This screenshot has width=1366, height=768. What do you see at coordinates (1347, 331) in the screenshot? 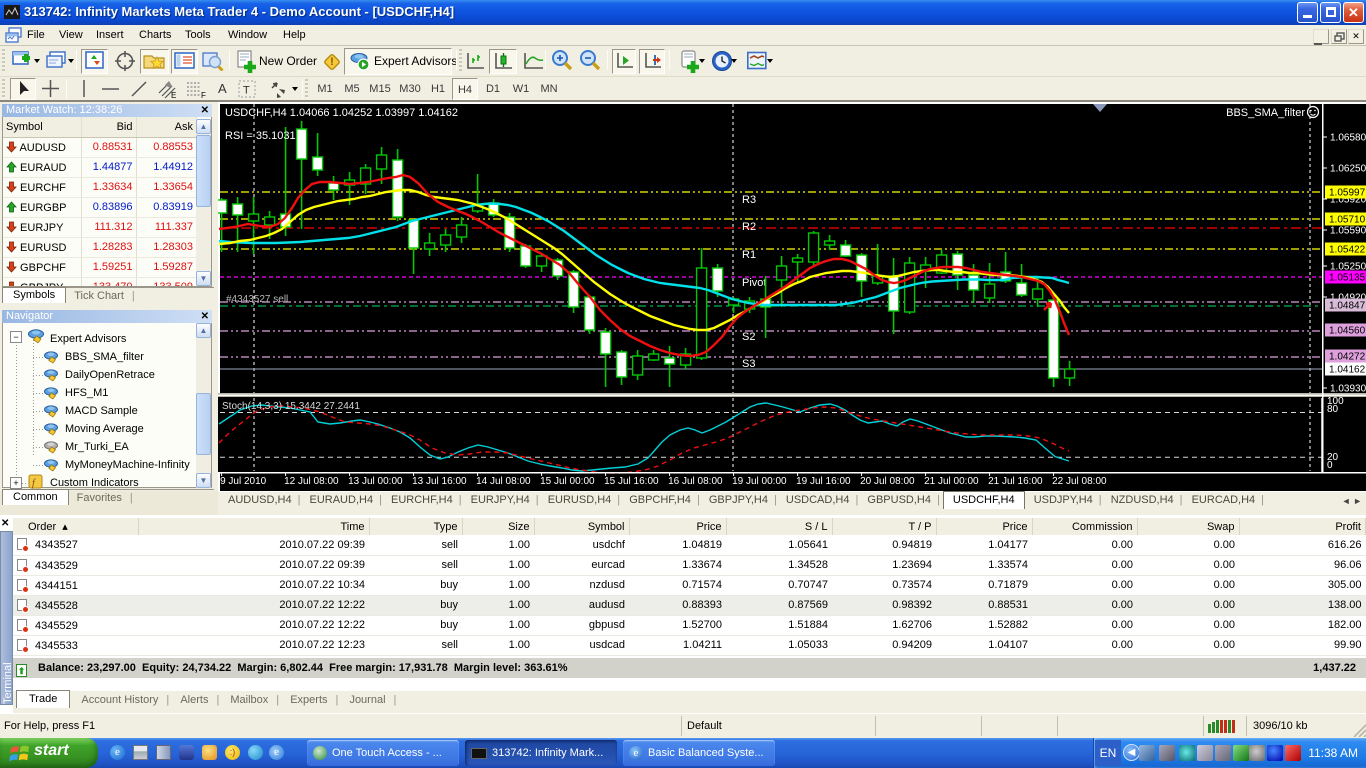
I see `svg-text: 1.04560` at bounding box center [1347, 331].